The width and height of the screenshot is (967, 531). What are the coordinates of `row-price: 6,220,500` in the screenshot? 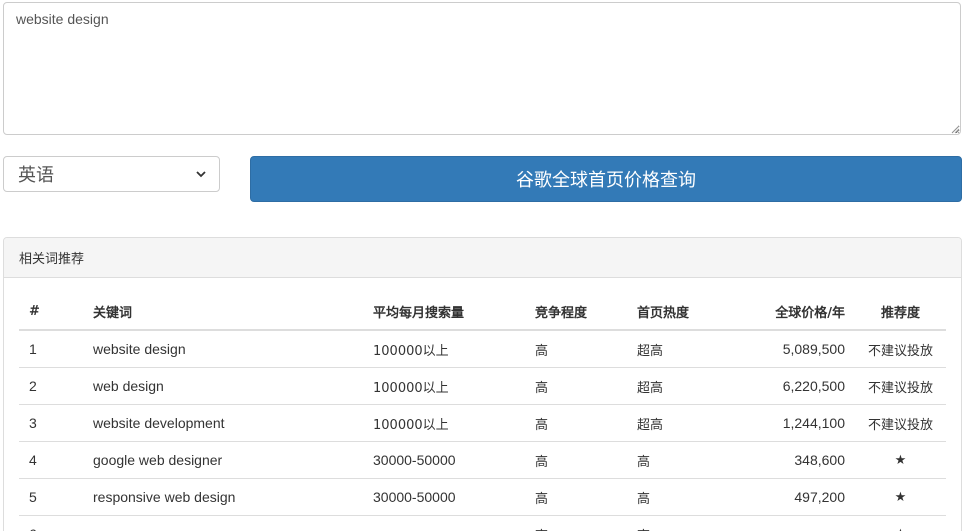 It's located at (795, 386).